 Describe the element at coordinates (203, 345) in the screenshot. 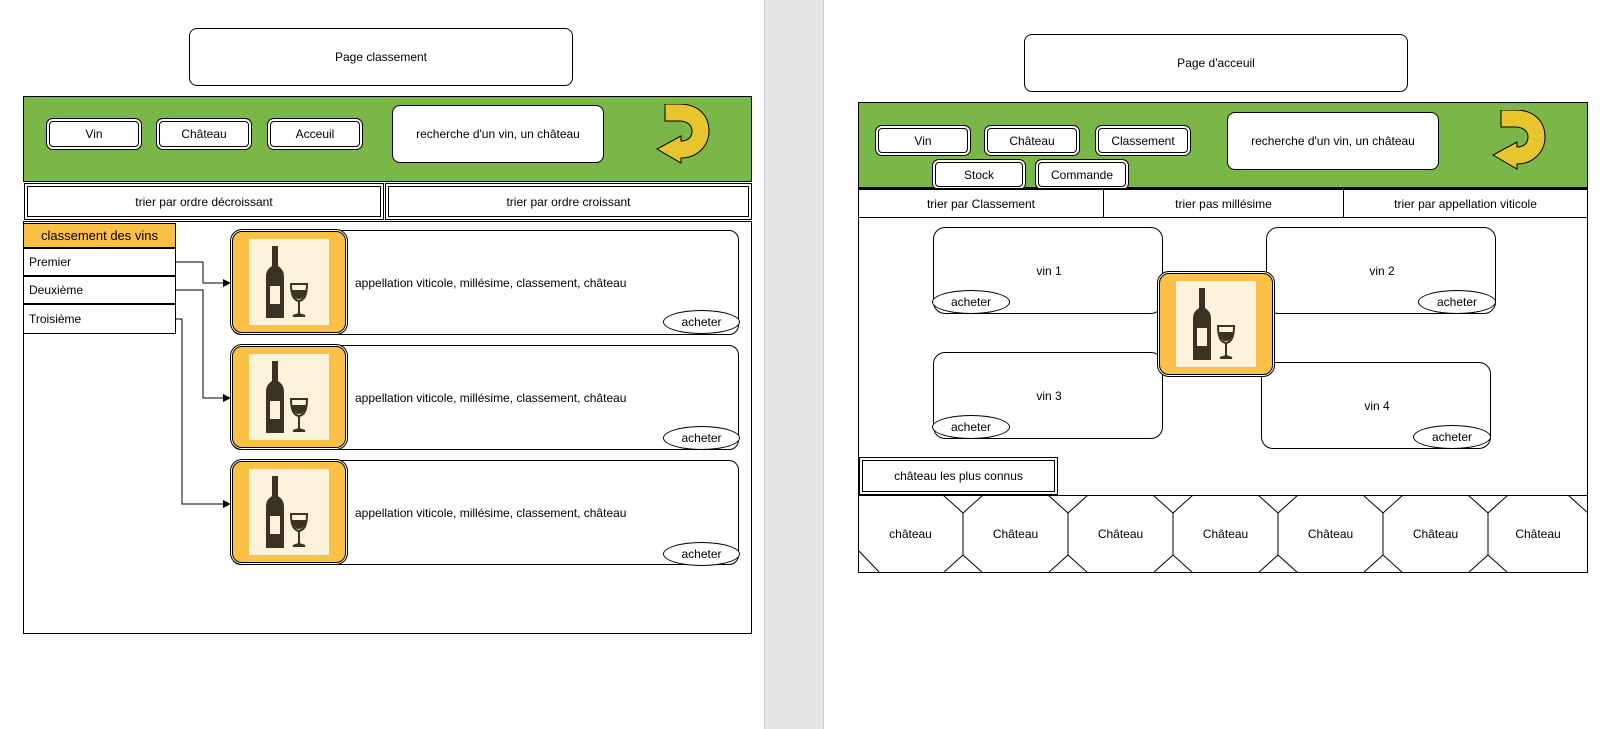

I see `connector-deuxieme` at that location.